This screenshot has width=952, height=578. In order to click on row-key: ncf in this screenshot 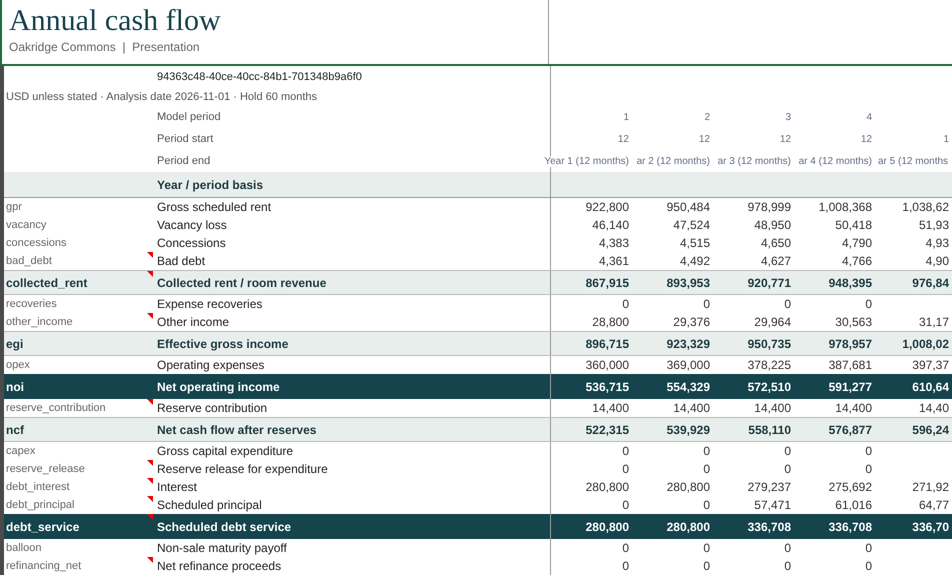, I will do `click(15, 429)`.